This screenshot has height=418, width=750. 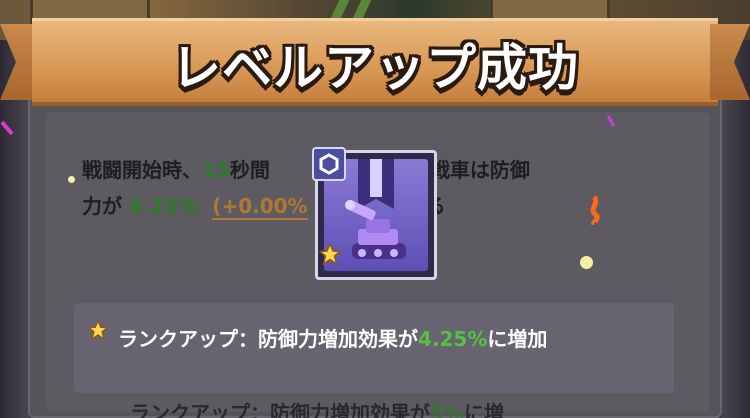 I want to click on rank-up-suffix: に増加, so click(x=517, y=339).